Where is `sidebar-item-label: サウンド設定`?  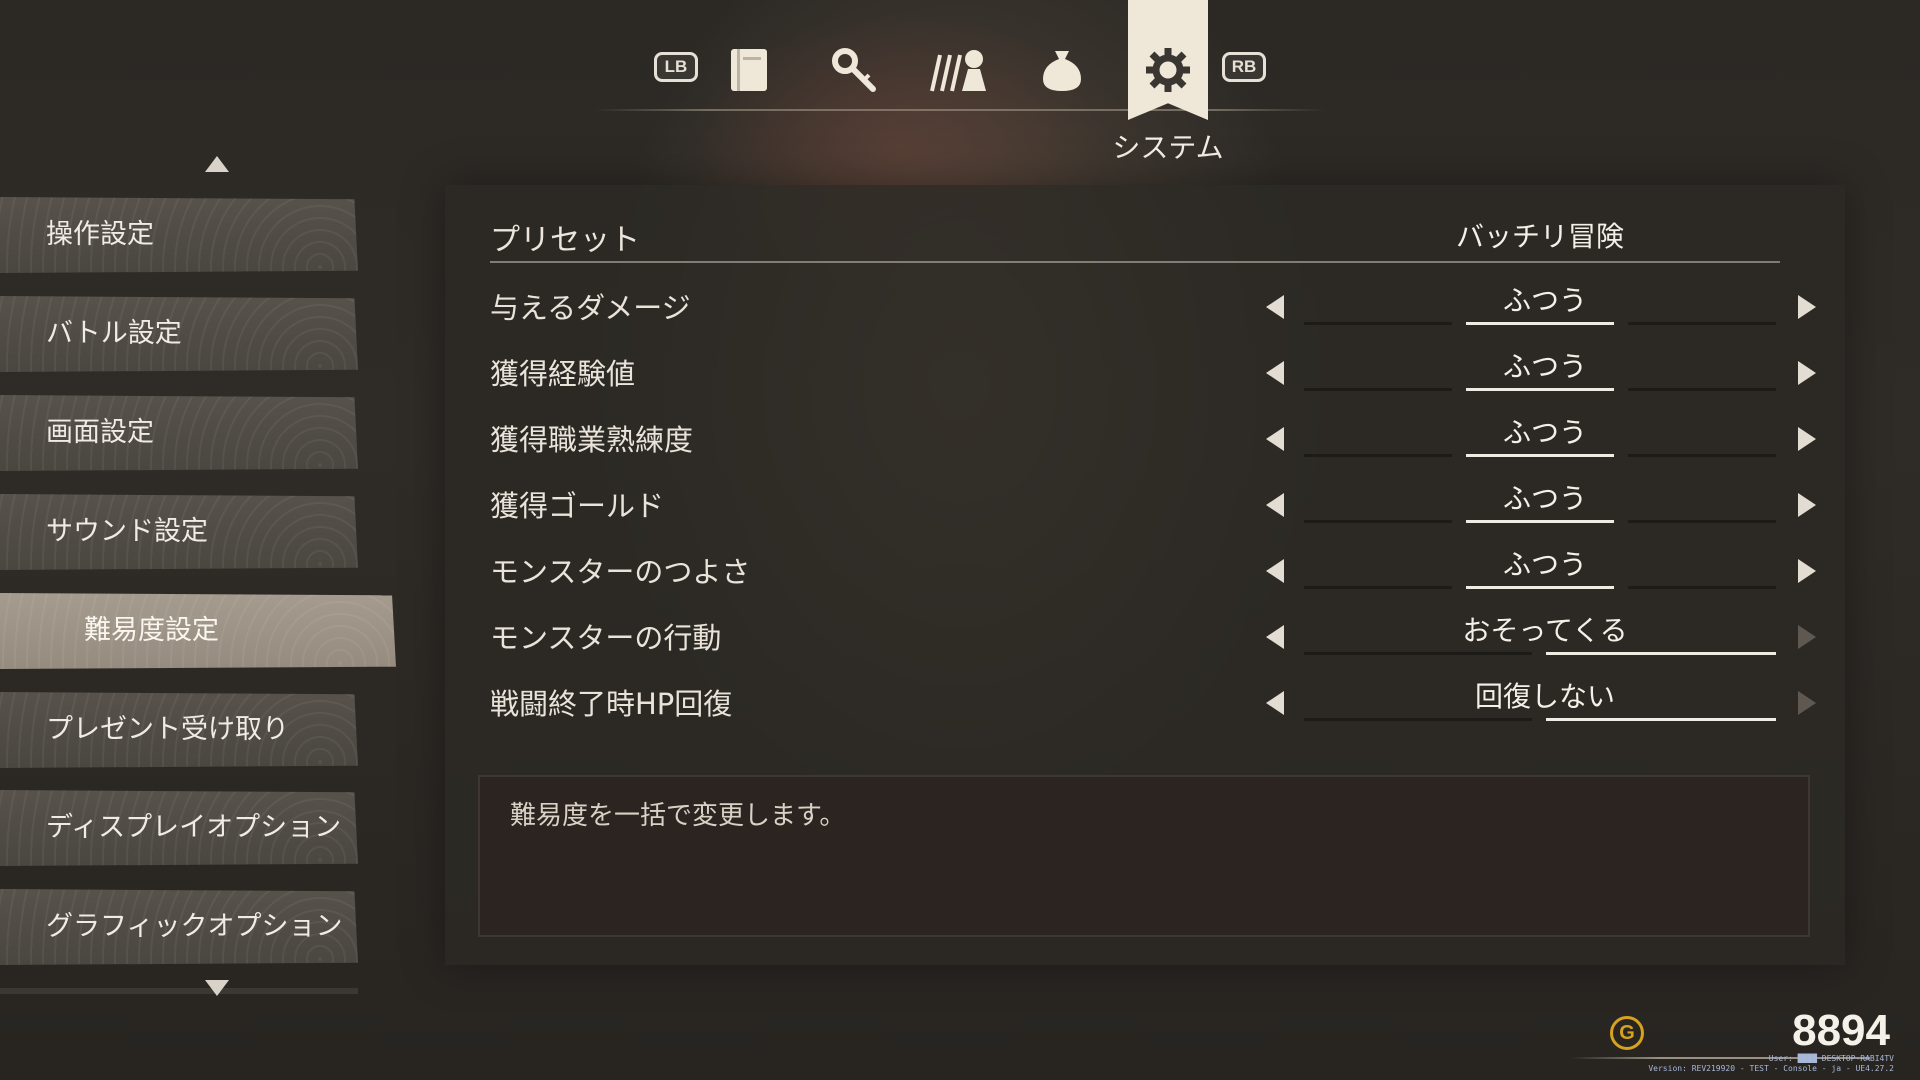 sidebar-item-label: サウンド設定 is located at coordinates (127, 531).